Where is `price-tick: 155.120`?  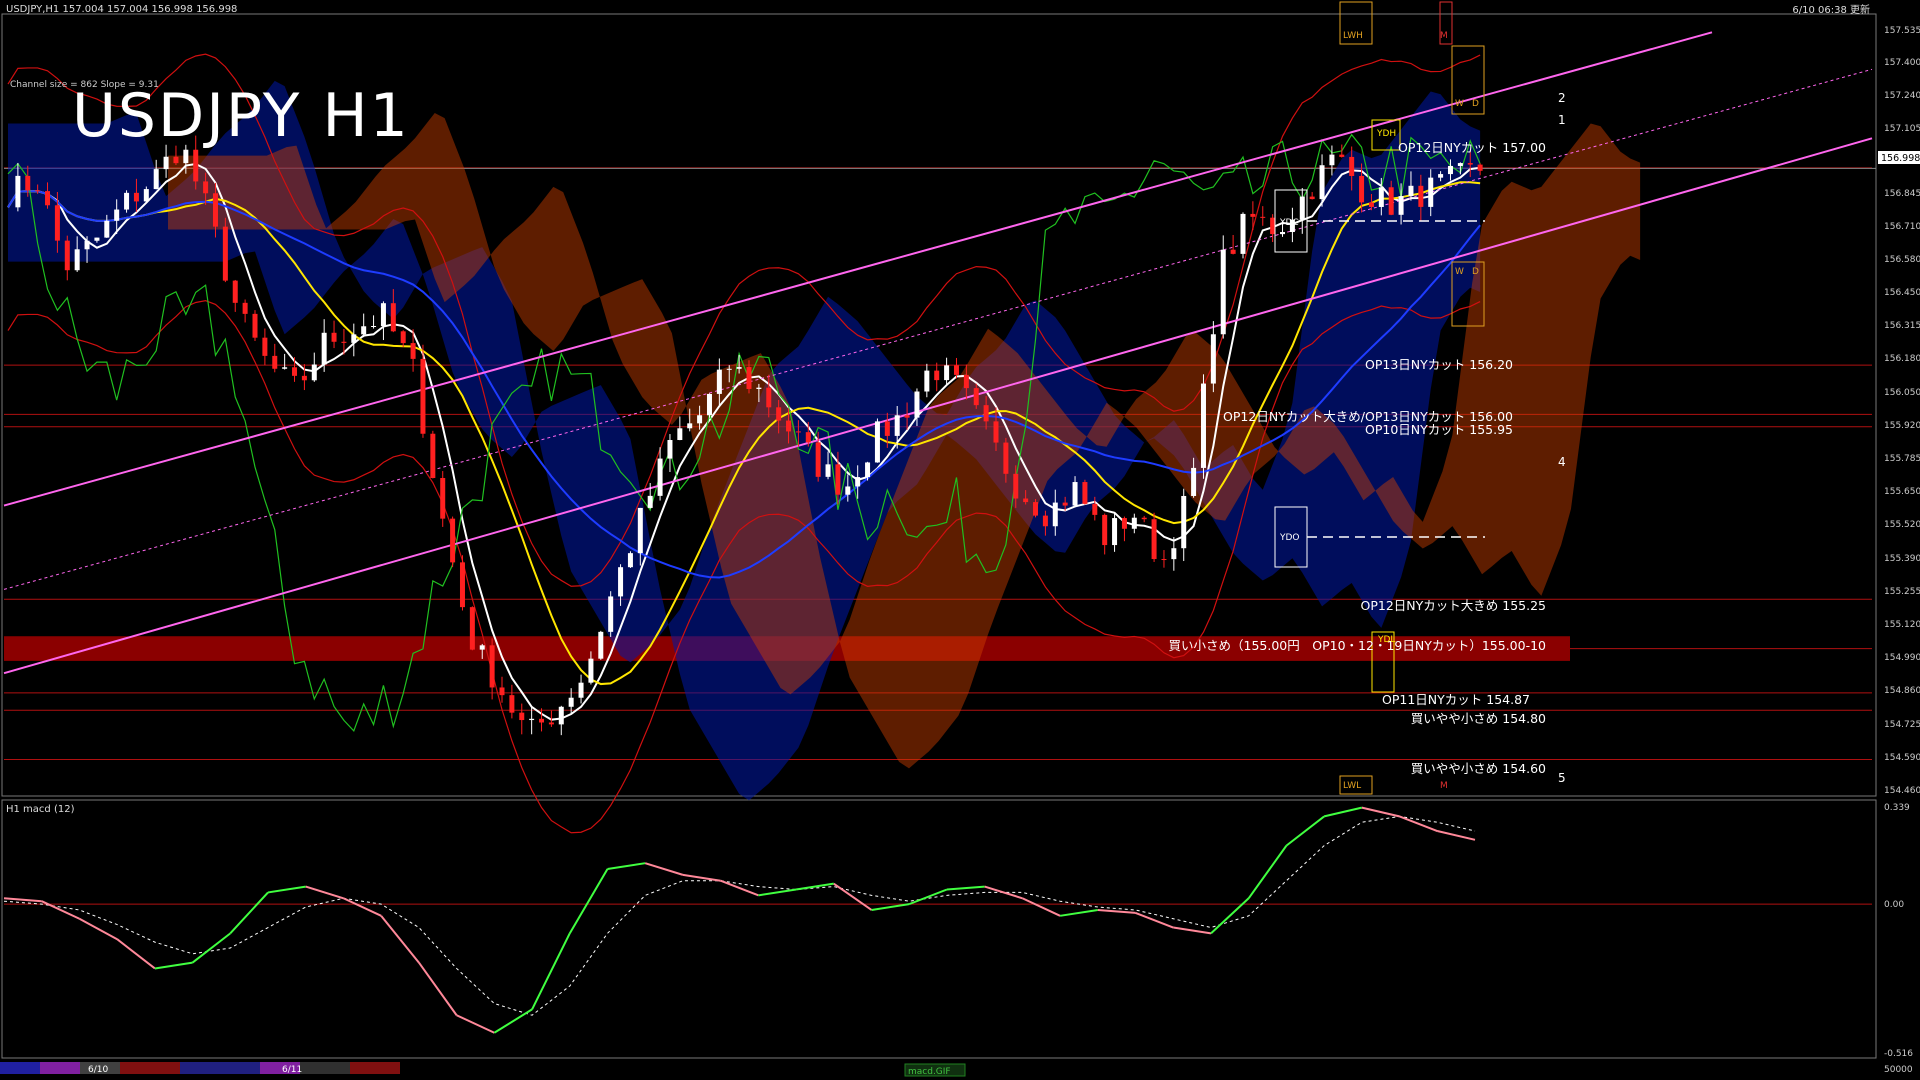 price-tick: 155.120 is located at coordinates (1902, 625).